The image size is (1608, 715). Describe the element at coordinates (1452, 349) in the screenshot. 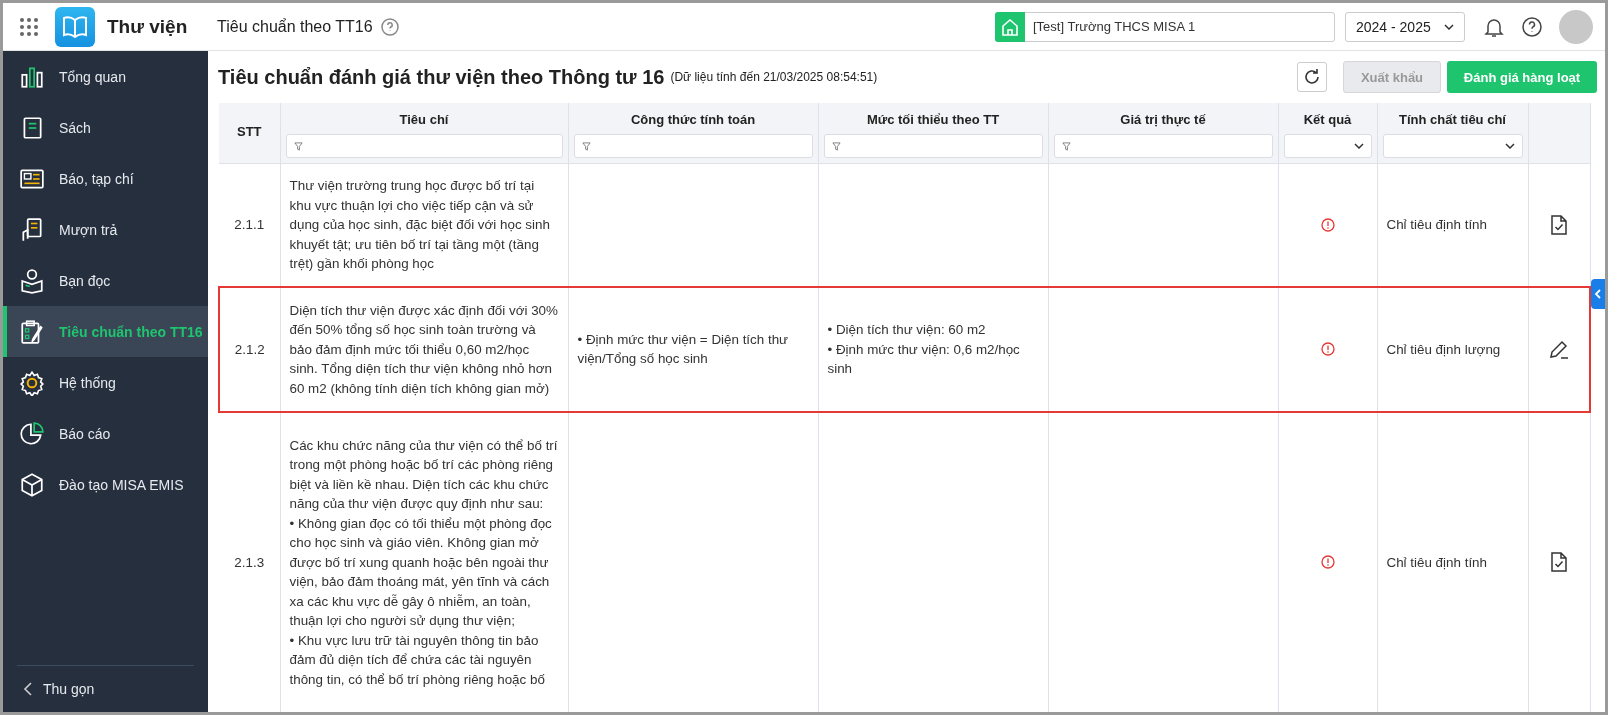

I see `table-cell: Chỉ tiêu định lượng` at that location.